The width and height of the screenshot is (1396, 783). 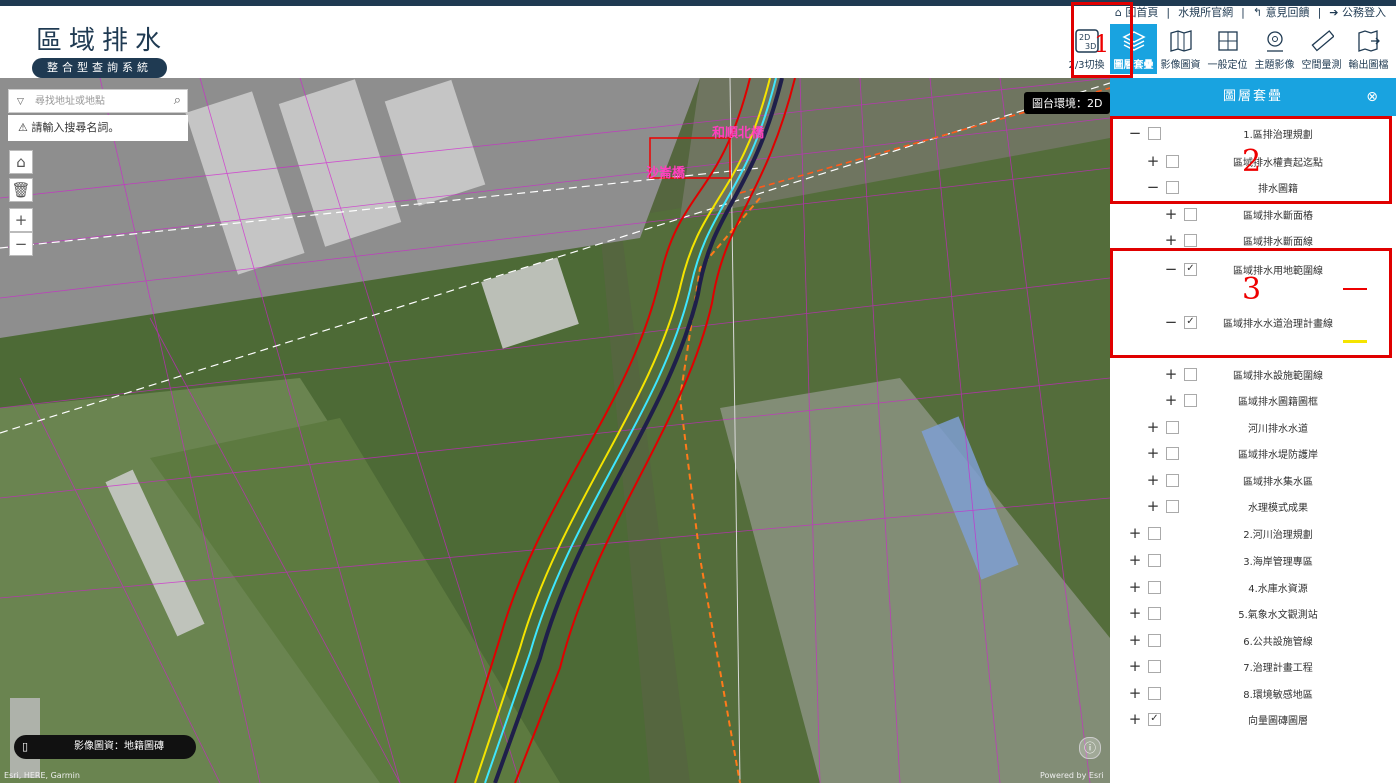 I want to click on locate-button: 一般定位, so click(x=1227, y=49).